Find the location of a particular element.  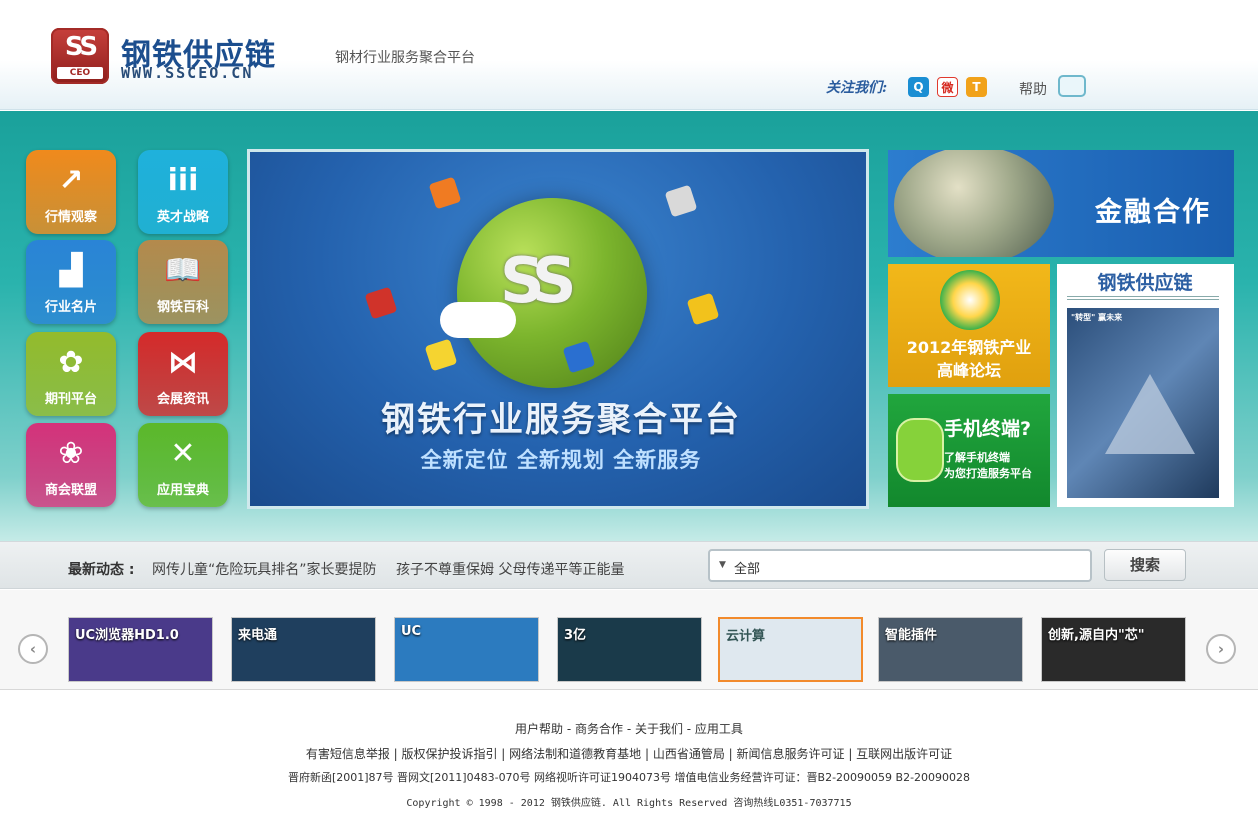

tile-industry-cards: ▟ 行业名片 is located at coordinates (71, 282).